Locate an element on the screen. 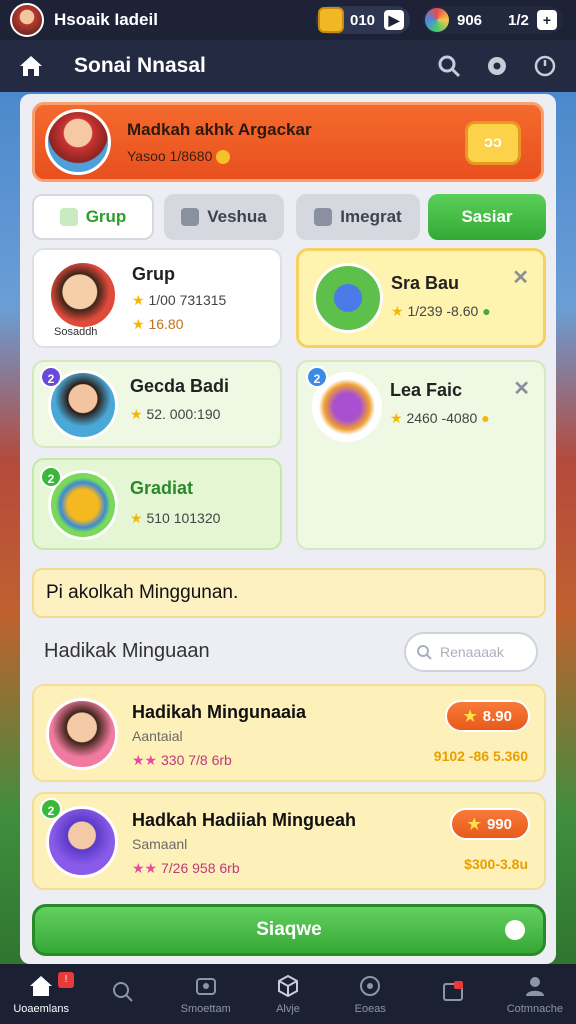  nav-eoeas: Eoeas is located at coordinates (370, 994).